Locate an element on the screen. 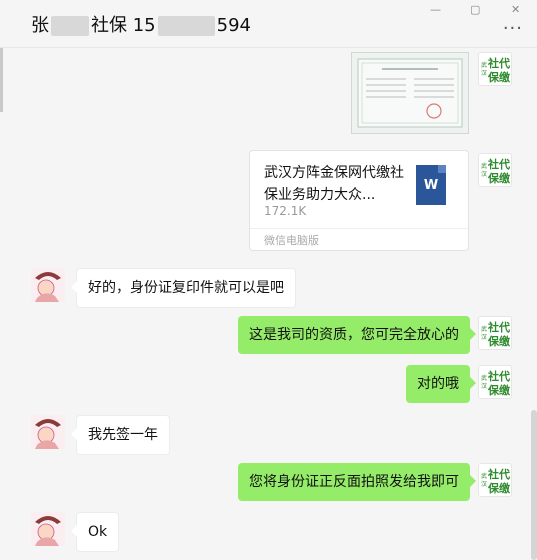  file-message: 武汉方阵金保网代缴社保业务助力大众... 172.1K W 微信电脑版 is located at coordinates (359, 200).